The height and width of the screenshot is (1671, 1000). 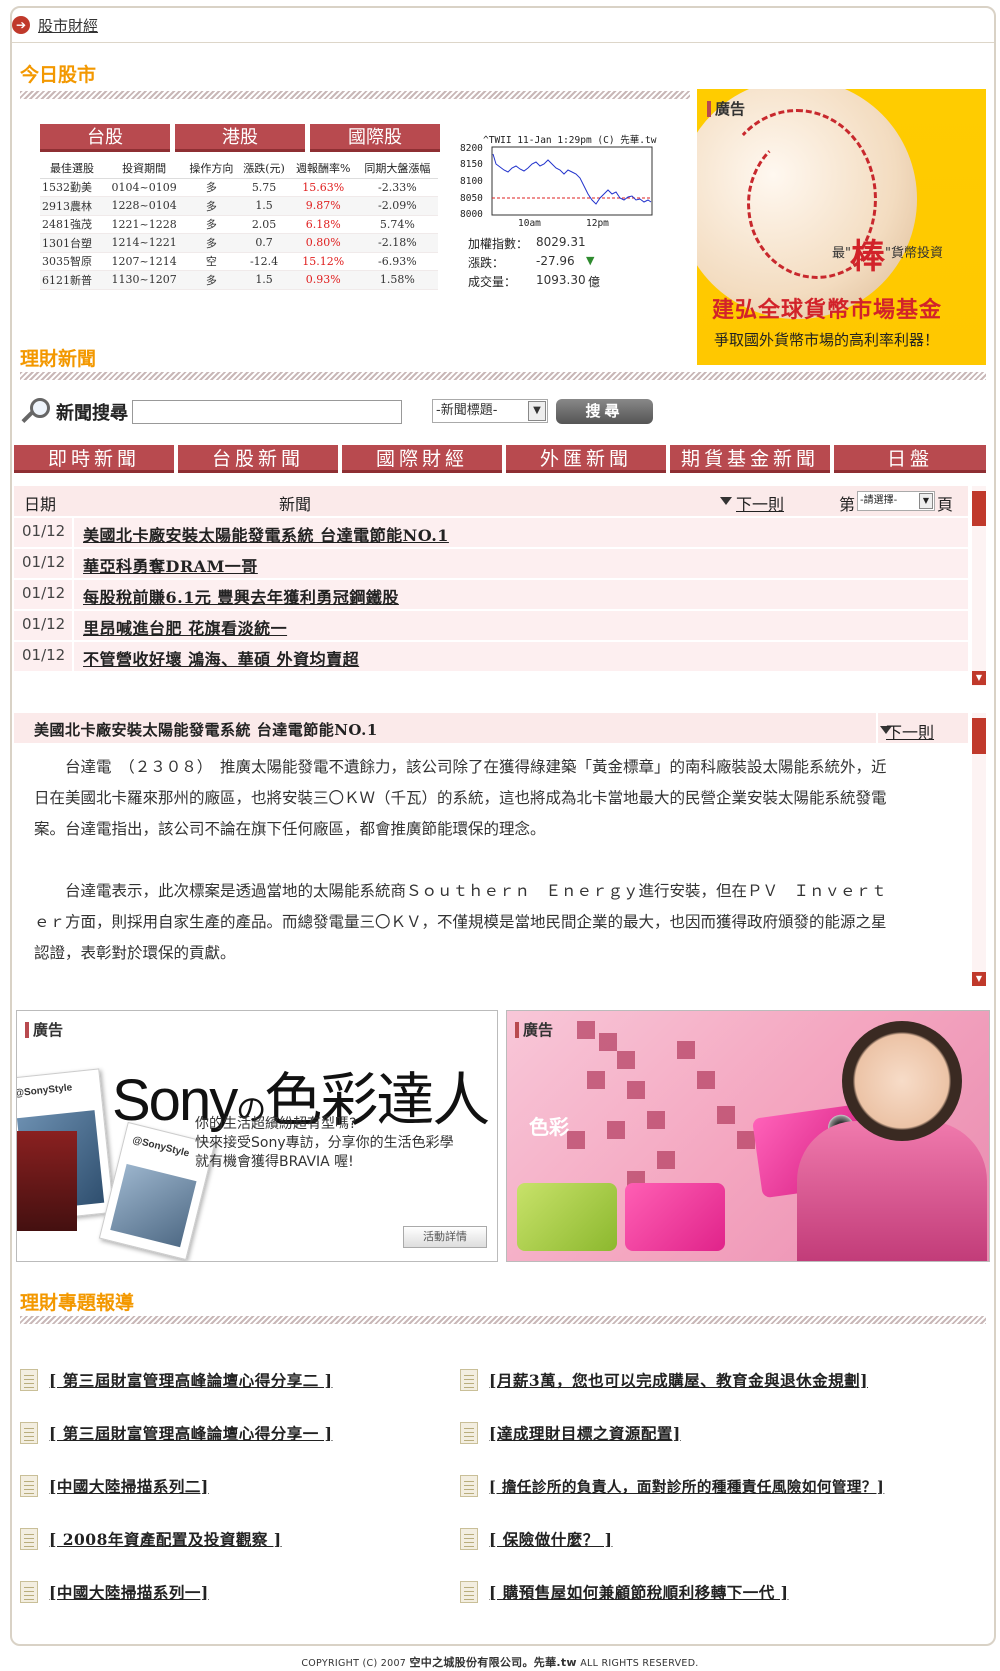 What do you see at coordinates (847, 504) in the screenshot?
I see `page-label: 第` at bounding box center [847, 504].